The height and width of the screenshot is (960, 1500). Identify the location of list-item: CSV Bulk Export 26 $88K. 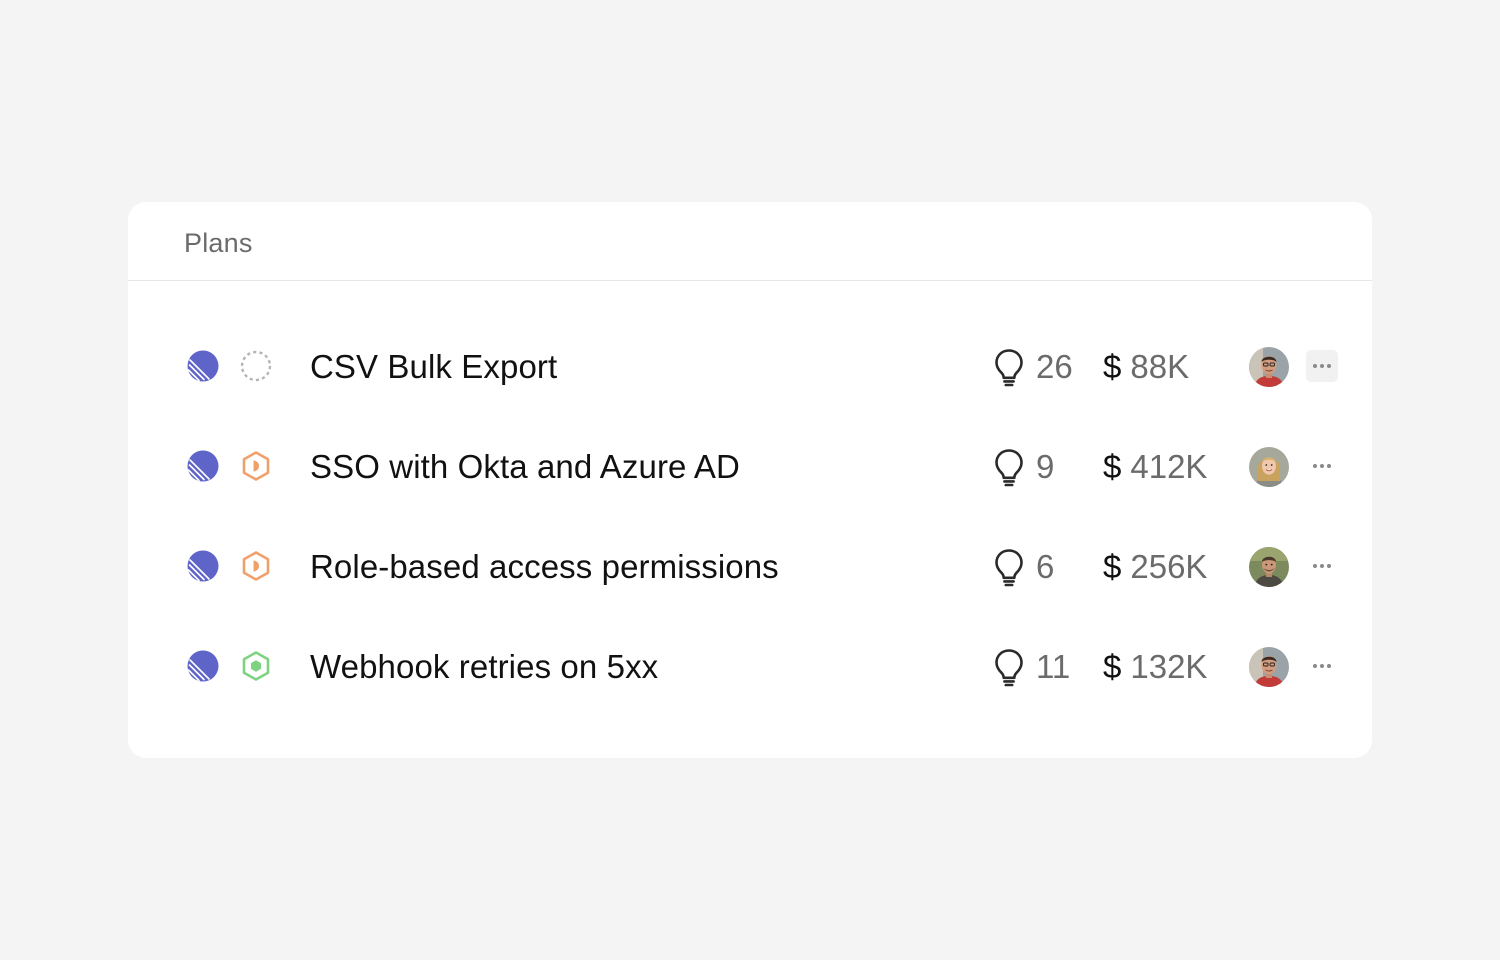
(750, 366).